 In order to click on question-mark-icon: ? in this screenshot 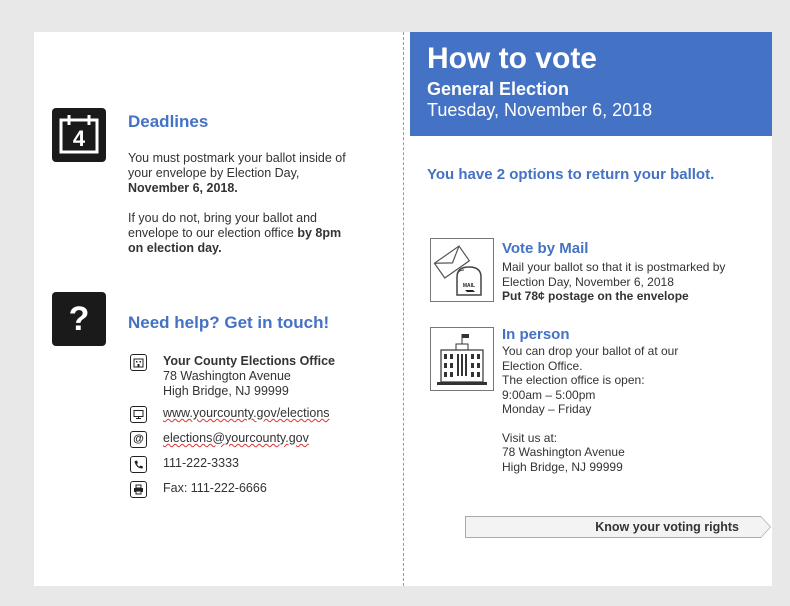, I will do `click(79, 319)`.